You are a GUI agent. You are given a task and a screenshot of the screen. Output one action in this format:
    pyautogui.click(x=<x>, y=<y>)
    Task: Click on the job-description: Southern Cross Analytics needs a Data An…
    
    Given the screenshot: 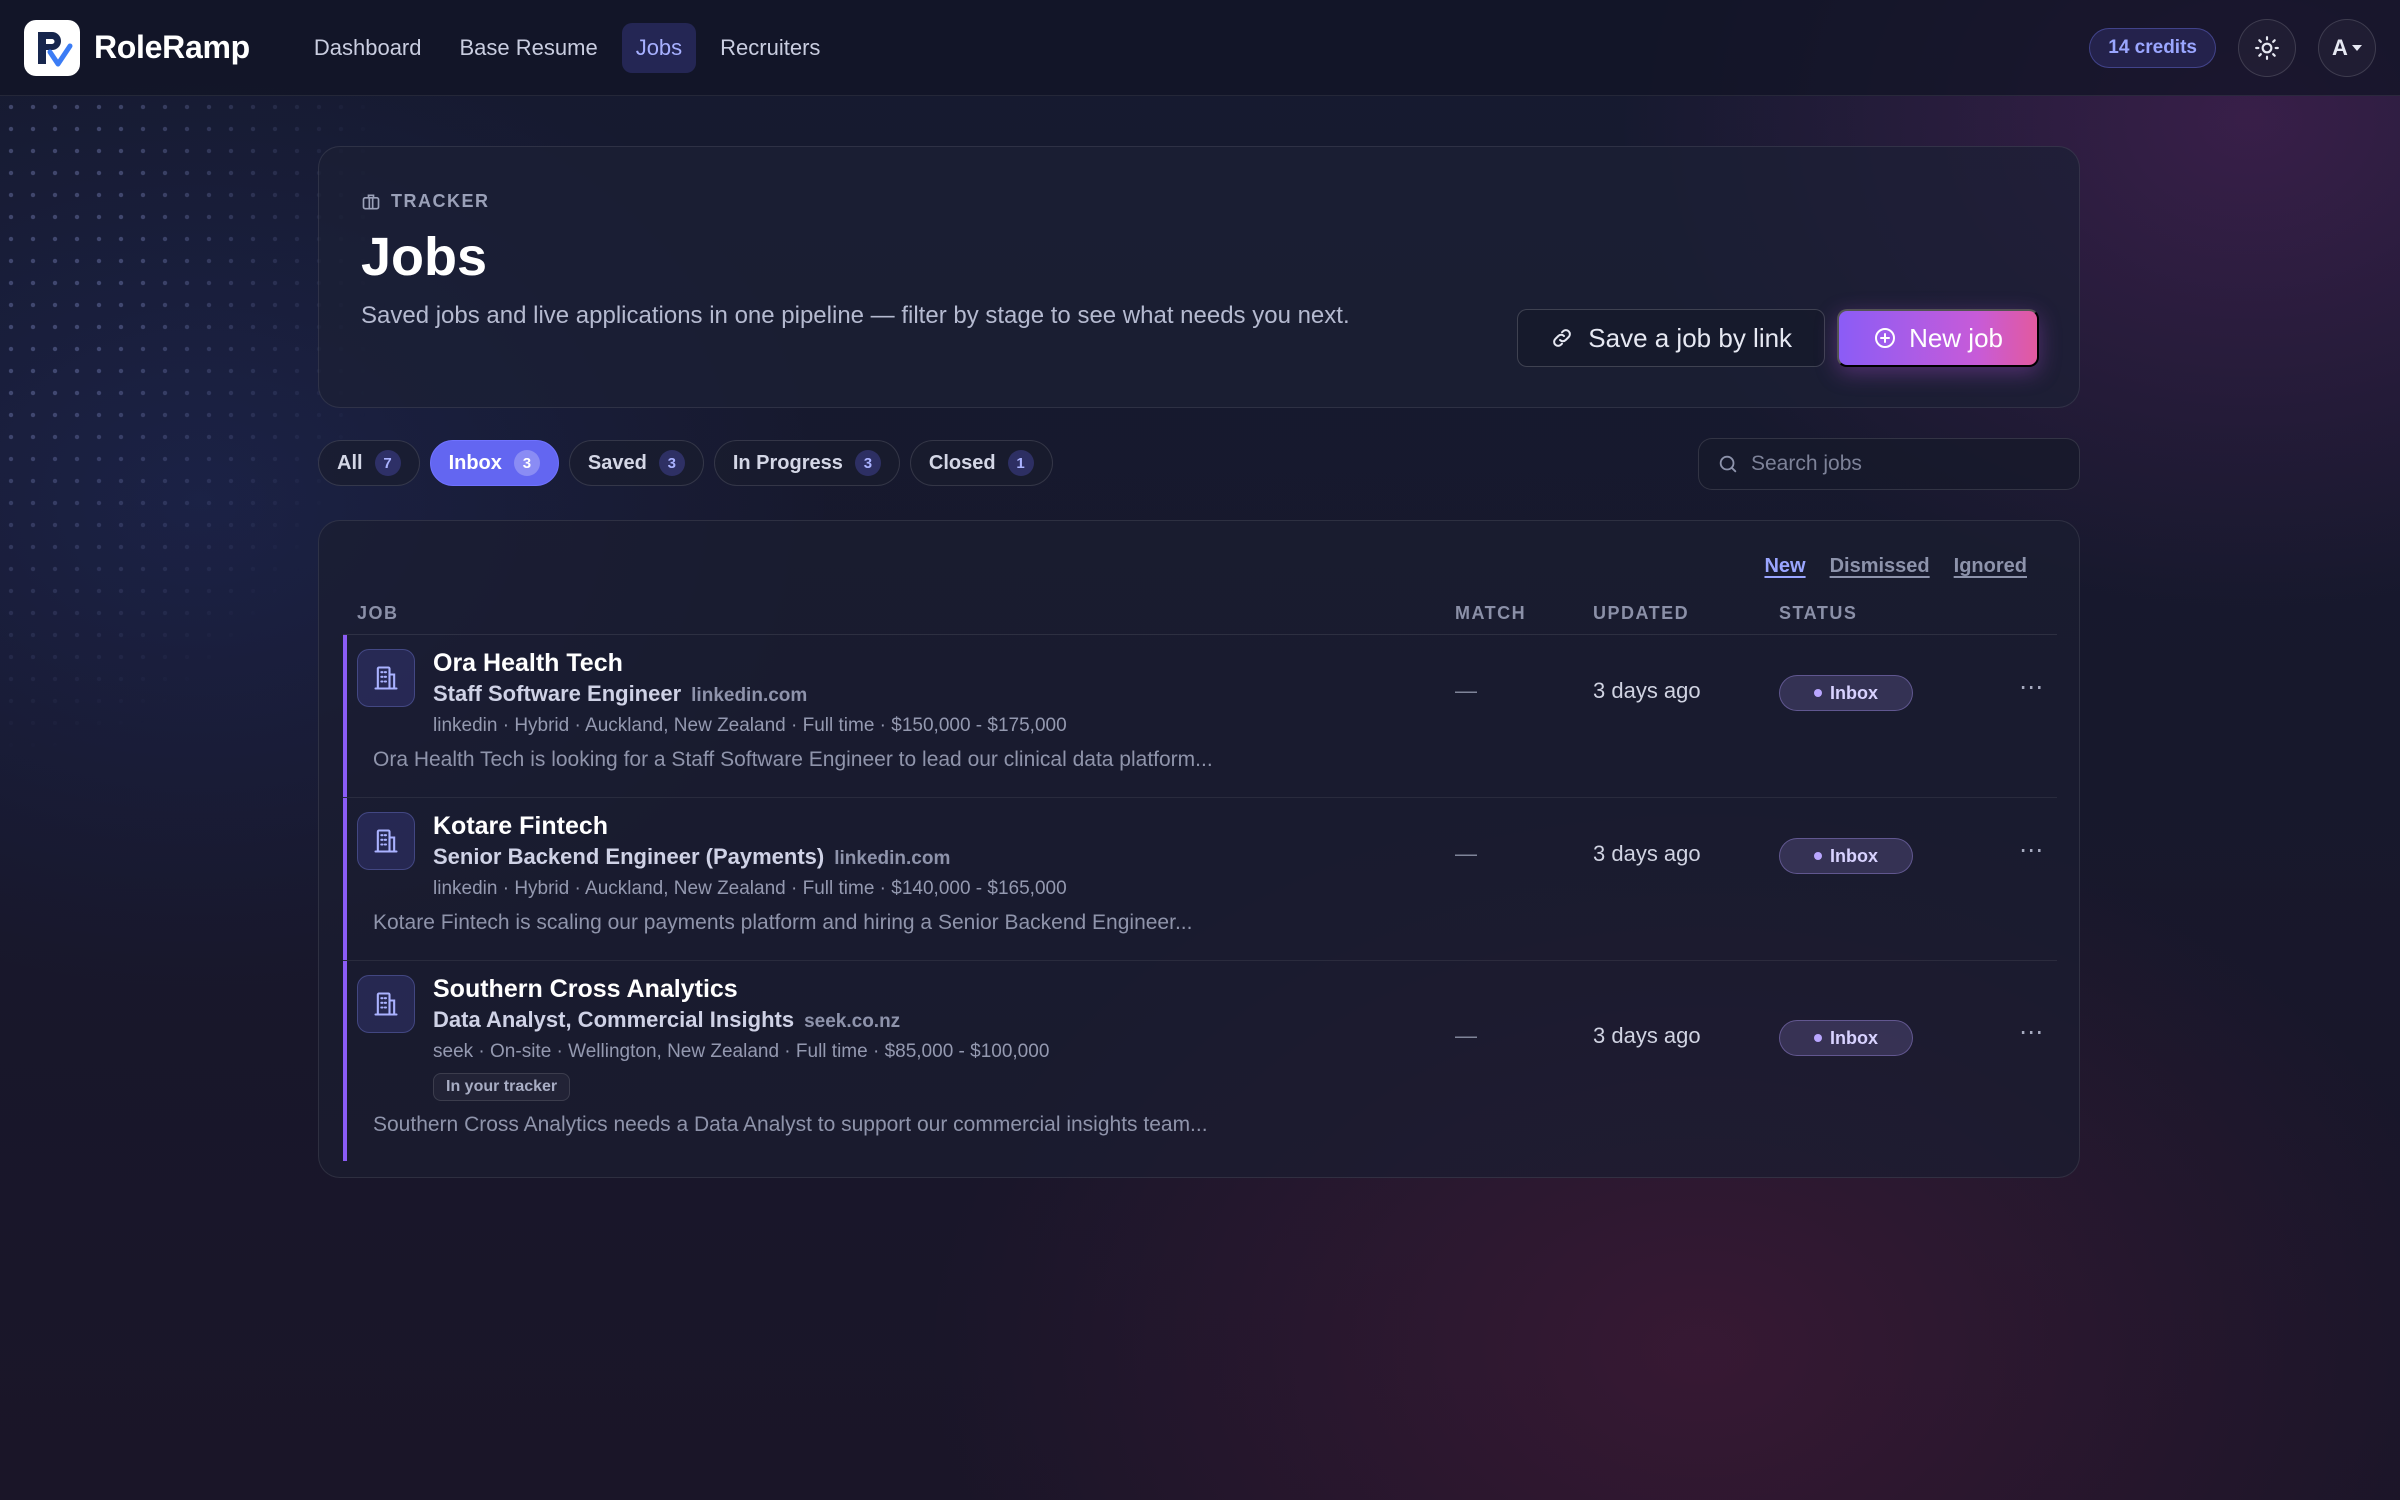 What is the action you would take?
    pyautogui.click(x=790, y=1124)
    